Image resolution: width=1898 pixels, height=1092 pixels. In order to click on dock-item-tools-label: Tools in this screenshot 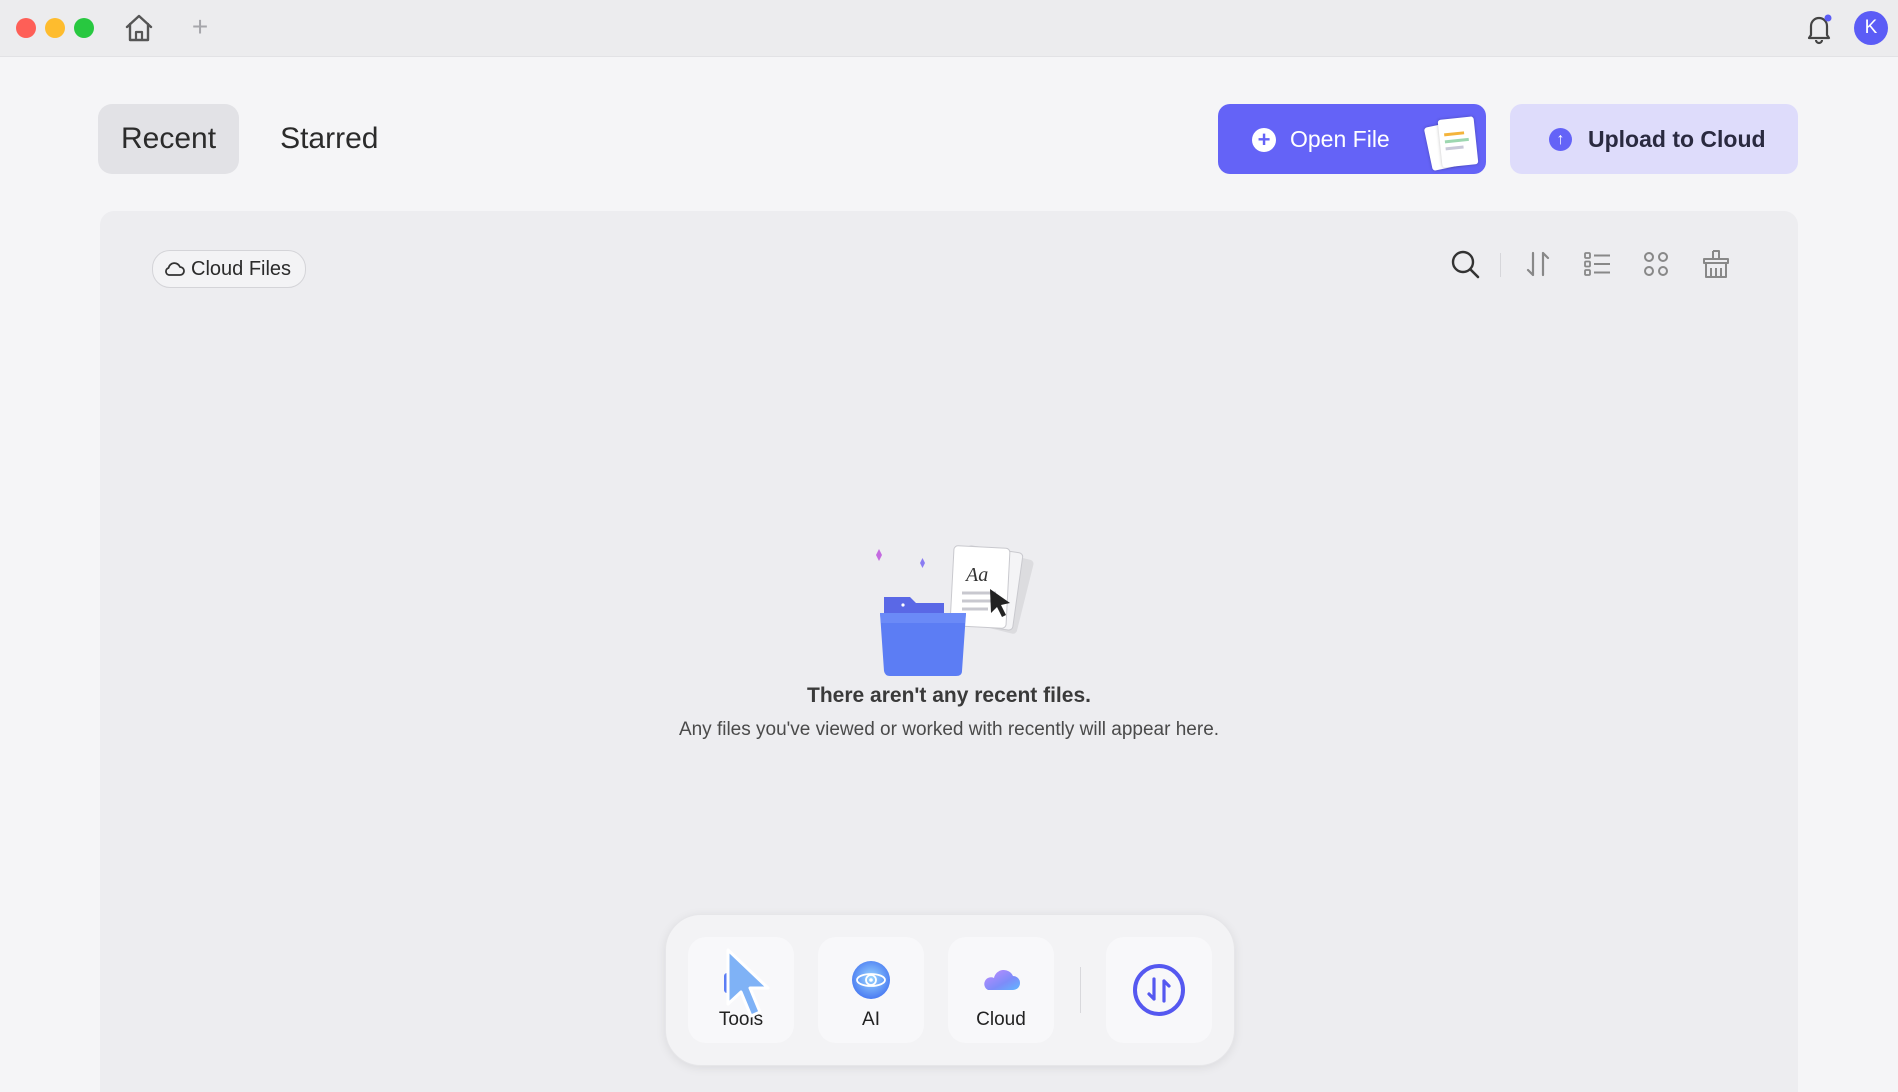, I will do `click(741, 1019)`.